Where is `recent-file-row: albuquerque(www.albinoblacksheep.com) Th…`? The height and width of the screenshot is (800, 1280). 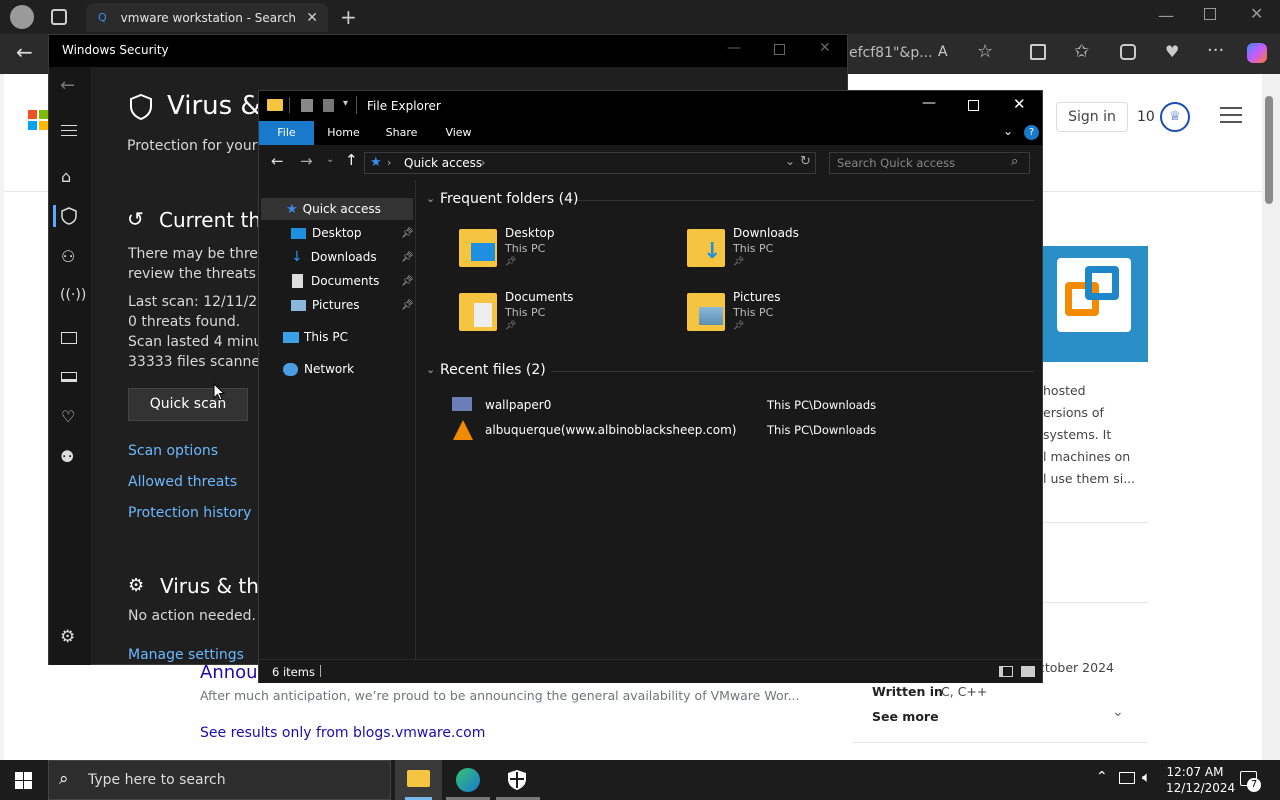 recent-file-row: albuquerque(www.albinoblacksheep.com) Th… is located at coordinates (741, 430).